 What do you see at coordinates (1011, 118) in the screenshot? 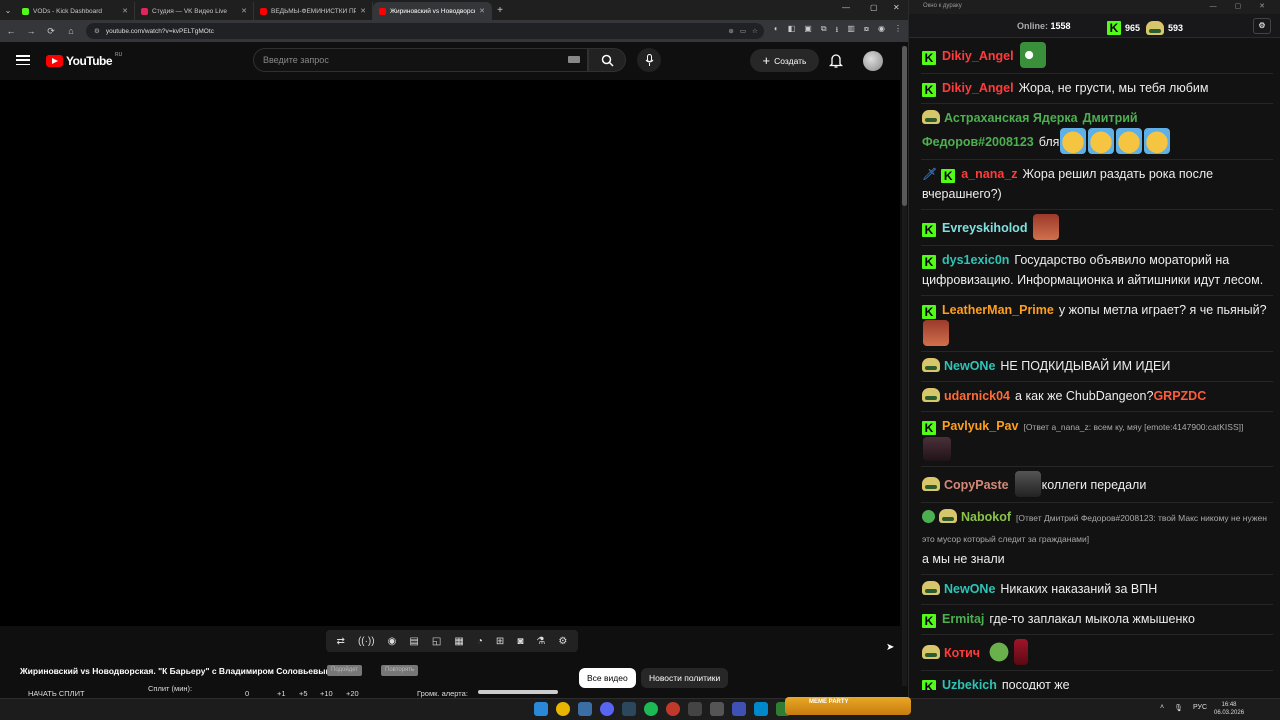
I see `chat-username: Астраханская Ядерка` at bounding box center [1011, 118].